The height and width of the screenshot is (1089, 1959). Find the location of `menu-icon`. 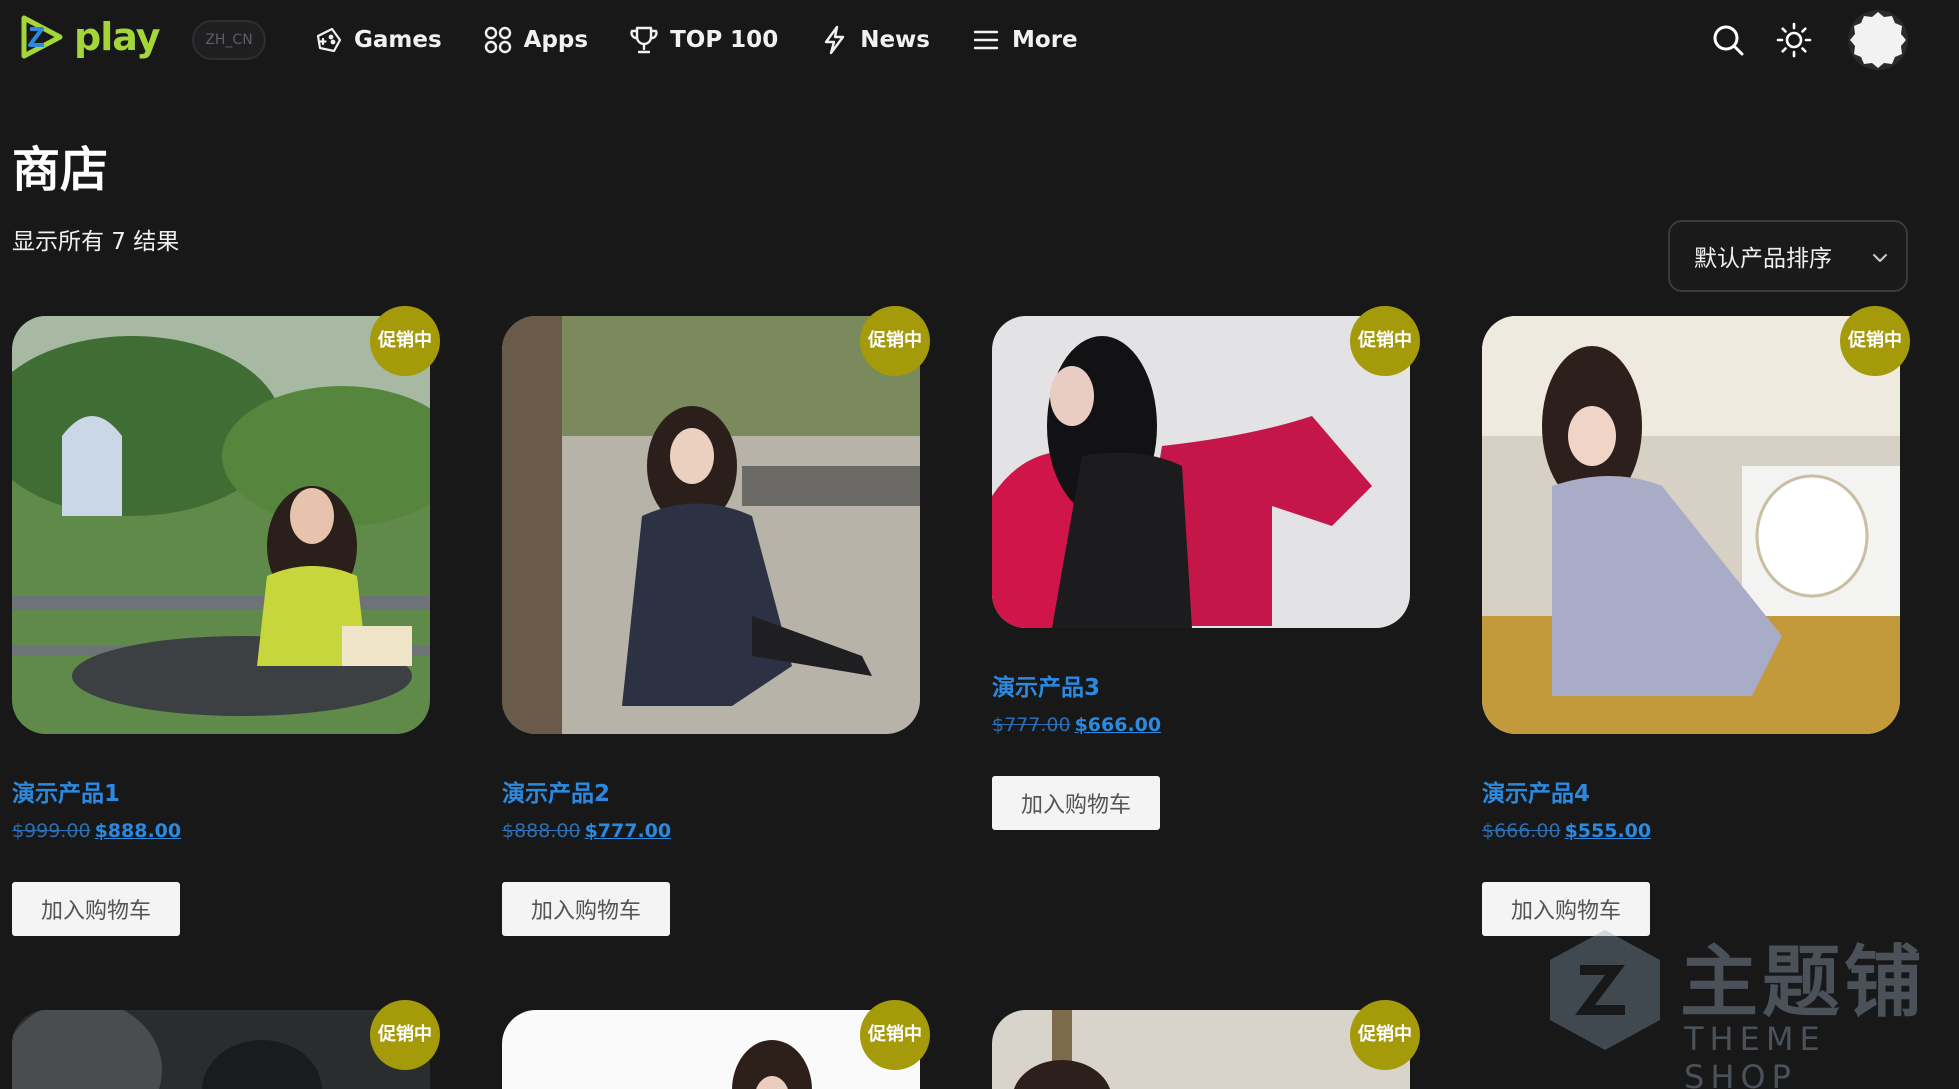

menu-icon is located at coordinates (986, 40).